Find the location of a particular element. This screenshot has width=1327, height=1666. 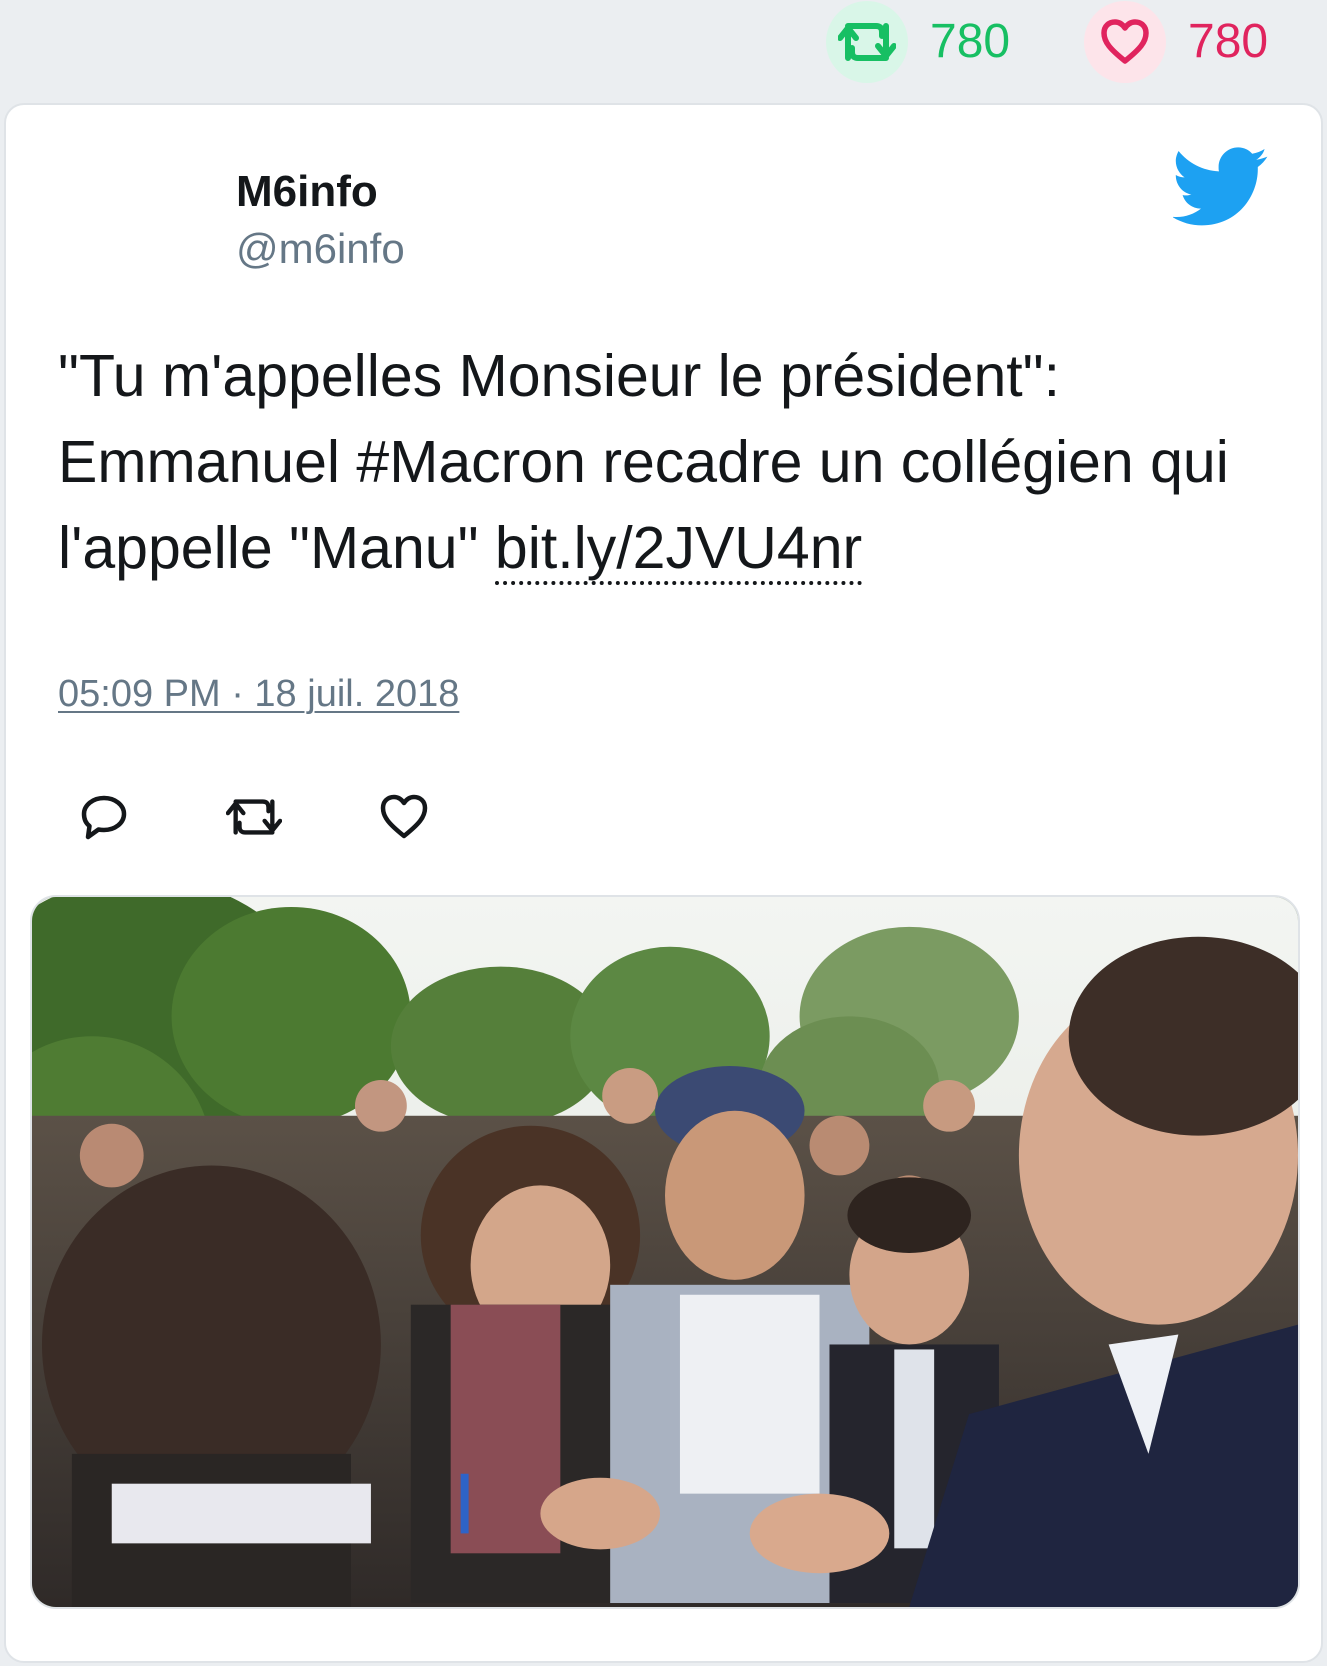

reply-icon is located at coordinates (104, 817).